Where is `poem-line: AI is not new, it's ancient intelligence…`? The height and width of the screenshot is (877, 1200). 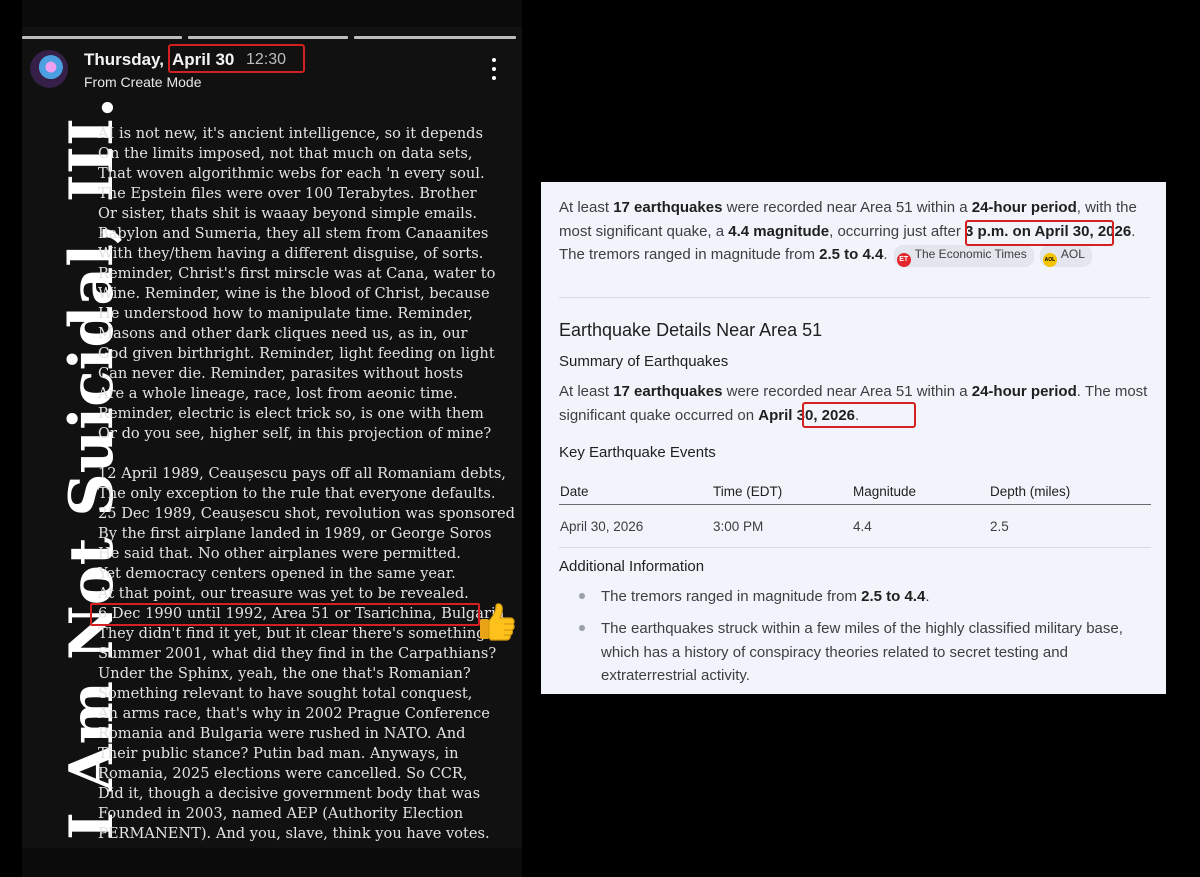
poem-line: AI is not new, it's ancient intelligence… is located at coordinates (290, 133).